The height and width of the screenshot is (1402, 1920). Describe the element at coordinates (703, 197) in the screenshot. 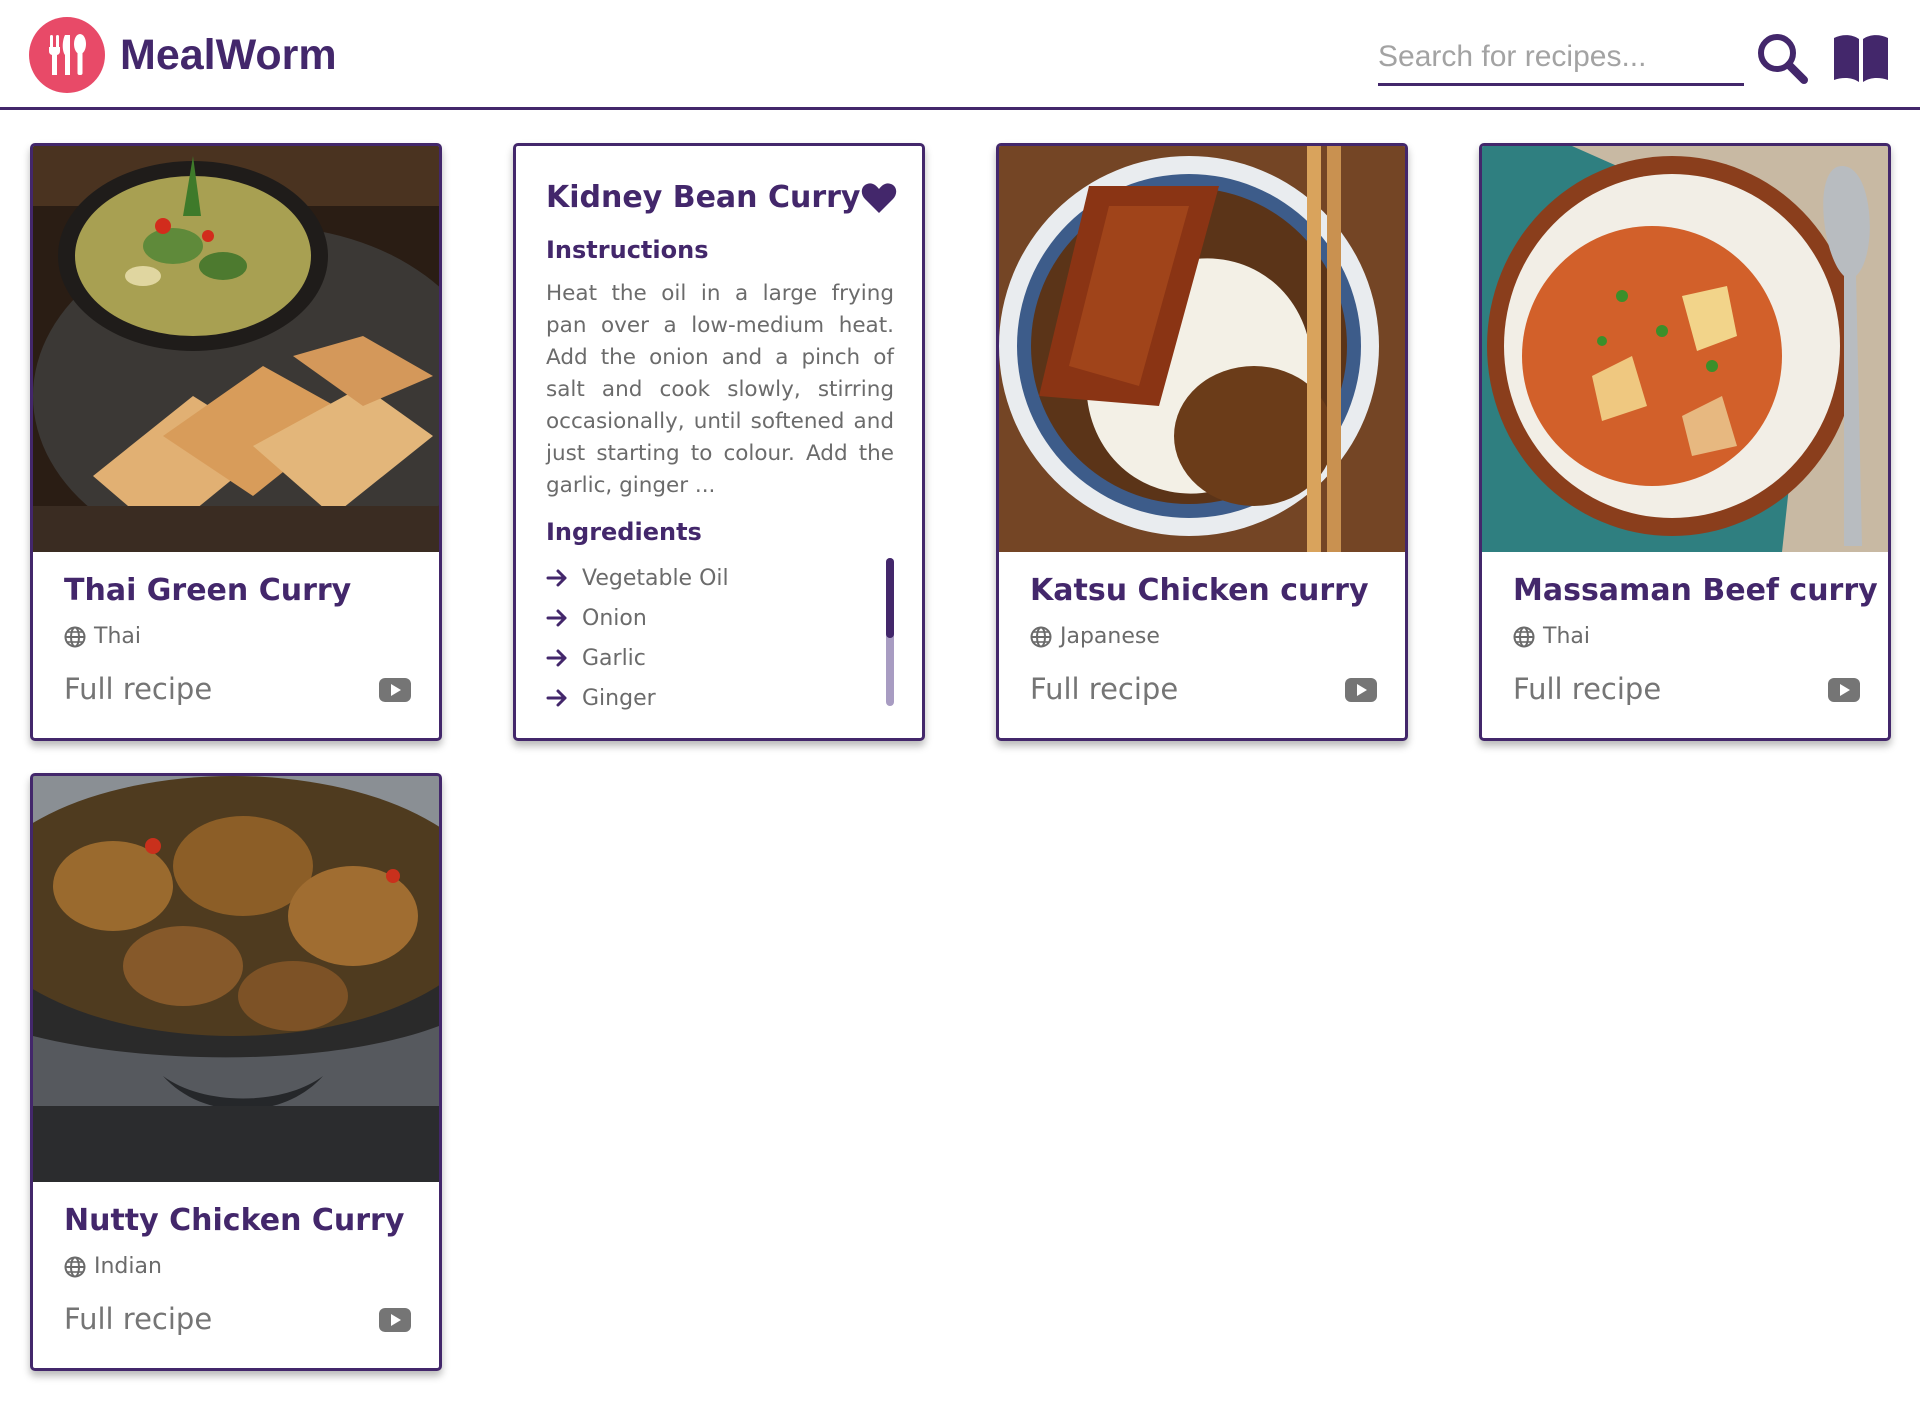

I see `recipe-title: Kidney Bean Curry` at that location.